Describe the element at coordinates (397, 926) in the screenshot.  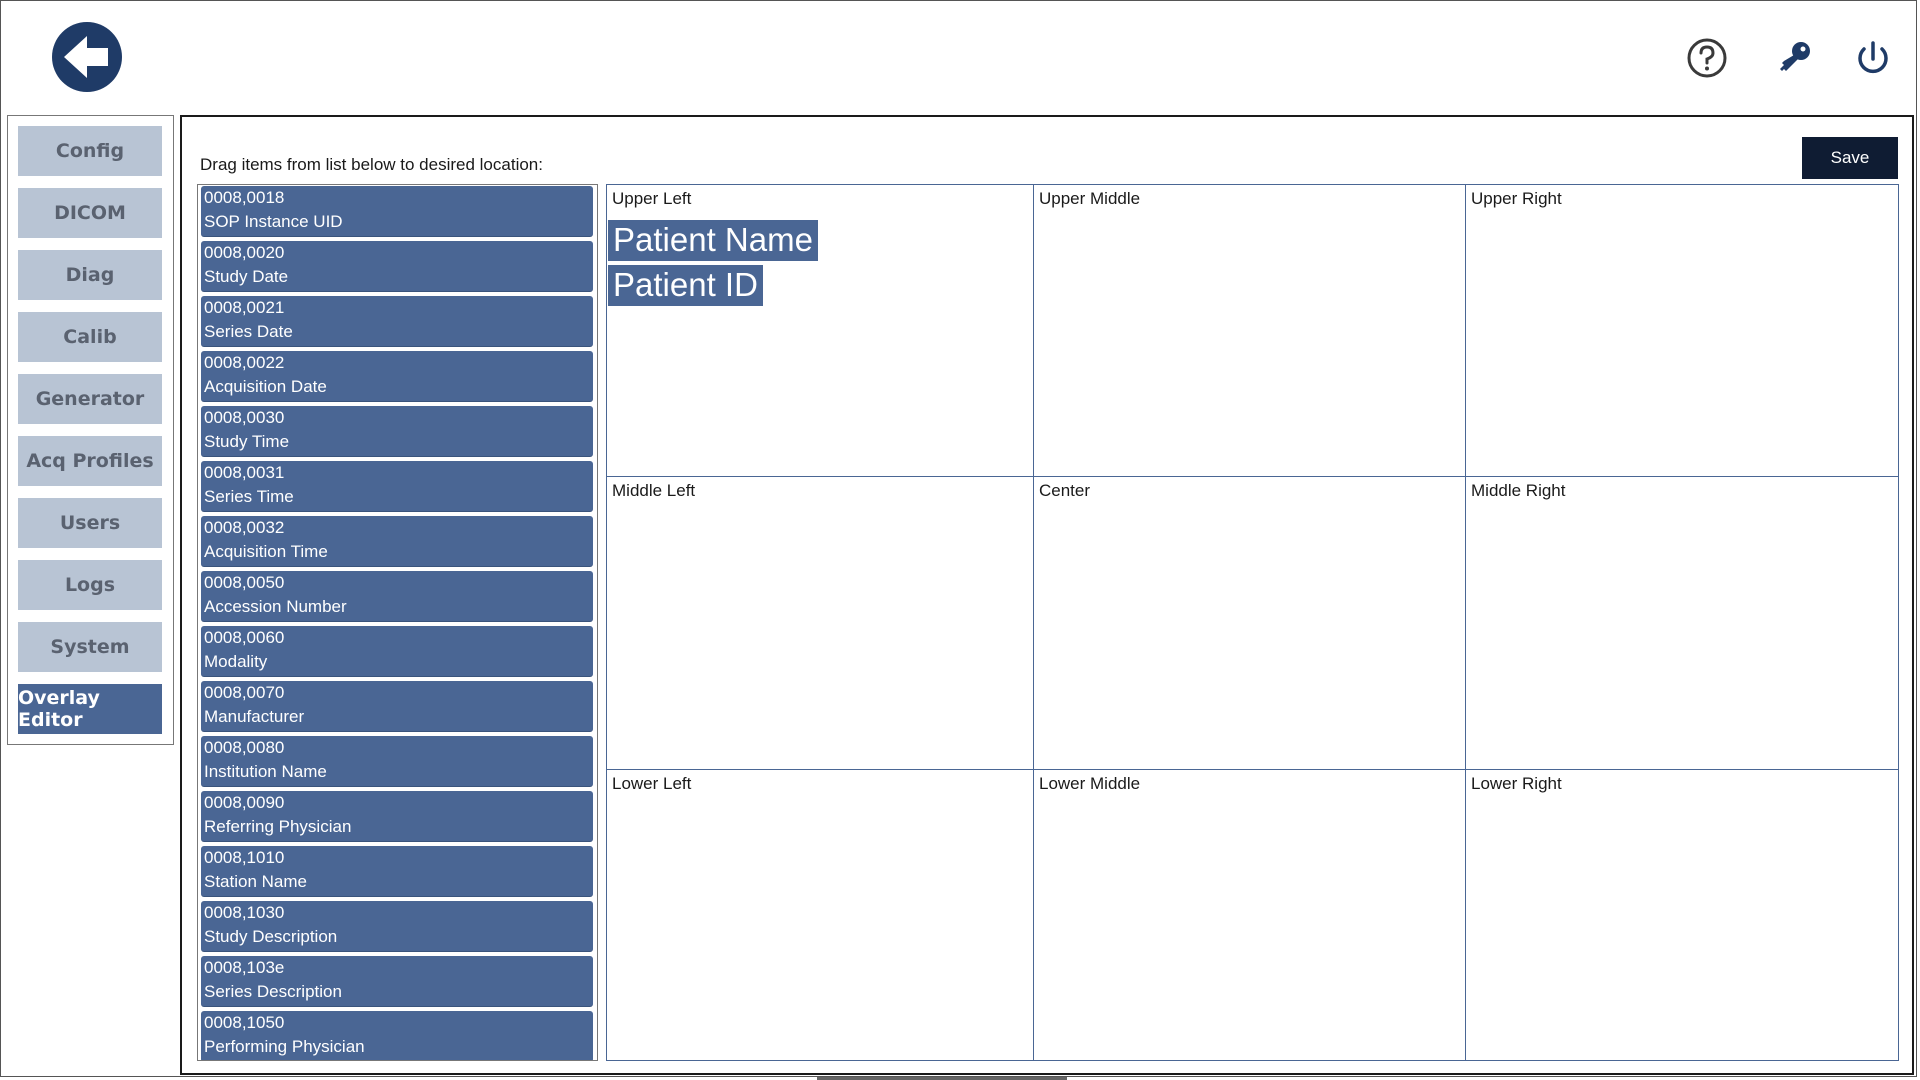
I see `dicom-tag-item: 0008,1030 Study Description` at that location.